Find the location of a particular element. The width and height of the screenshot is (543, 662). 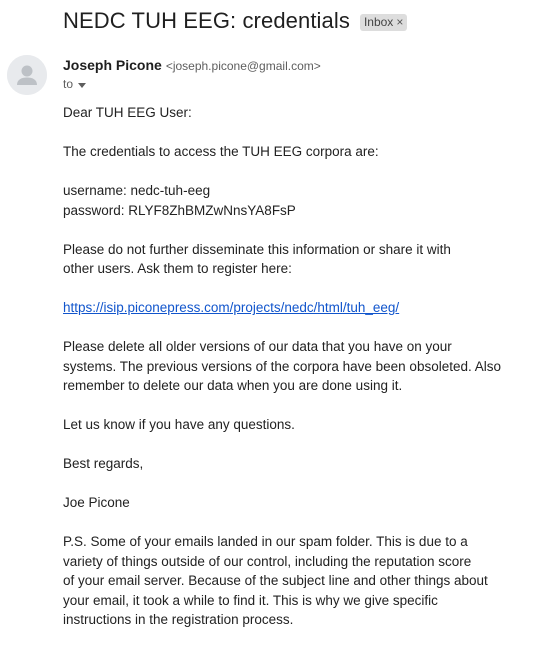

questions-line: Let us know if you have any questions. is located at coordinates (179, 424).